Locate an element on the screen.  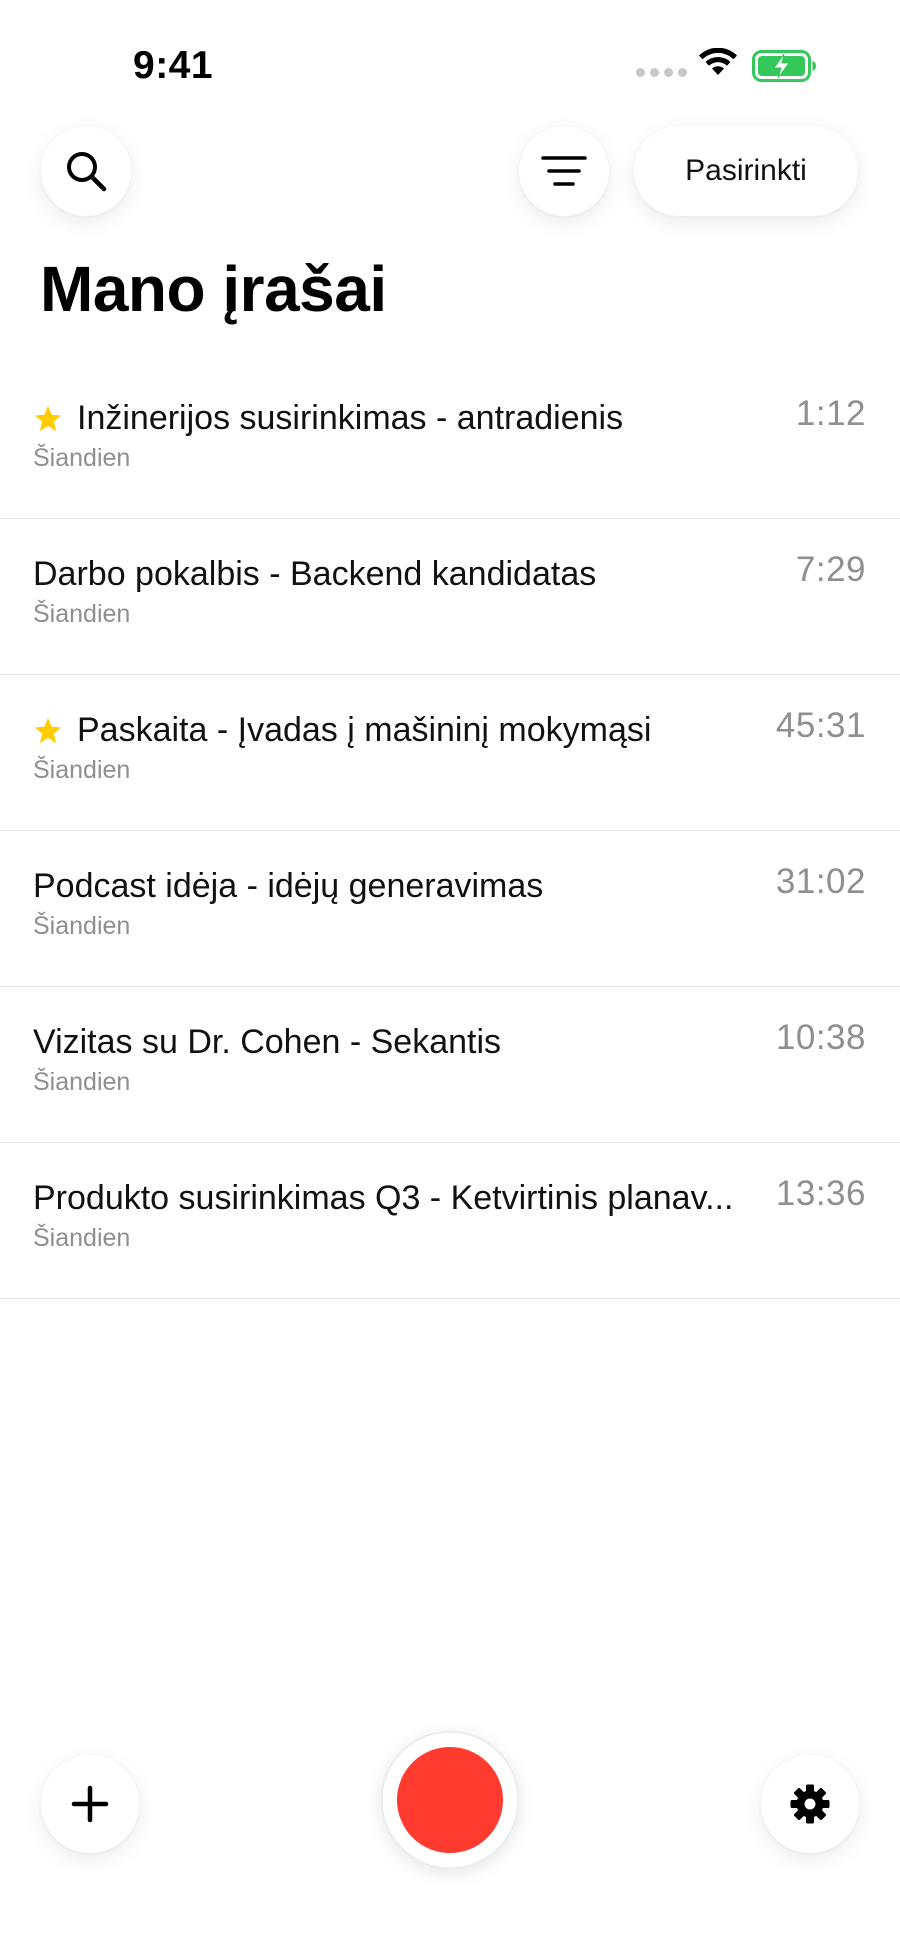
record-button is located at coordinates (450, 1800).